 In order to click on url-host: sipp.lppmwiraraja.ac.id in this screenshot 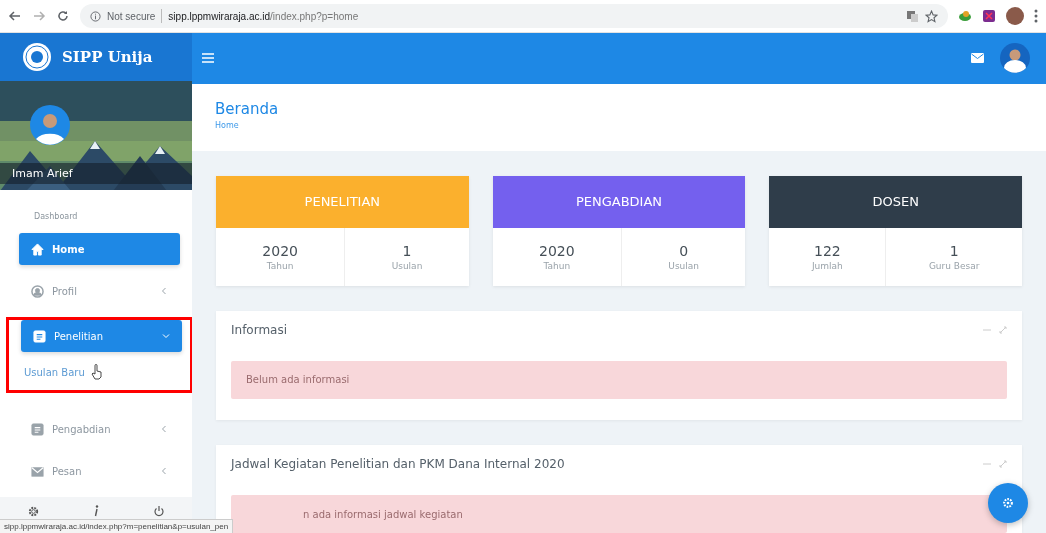, I will do `click(219, 16)`.